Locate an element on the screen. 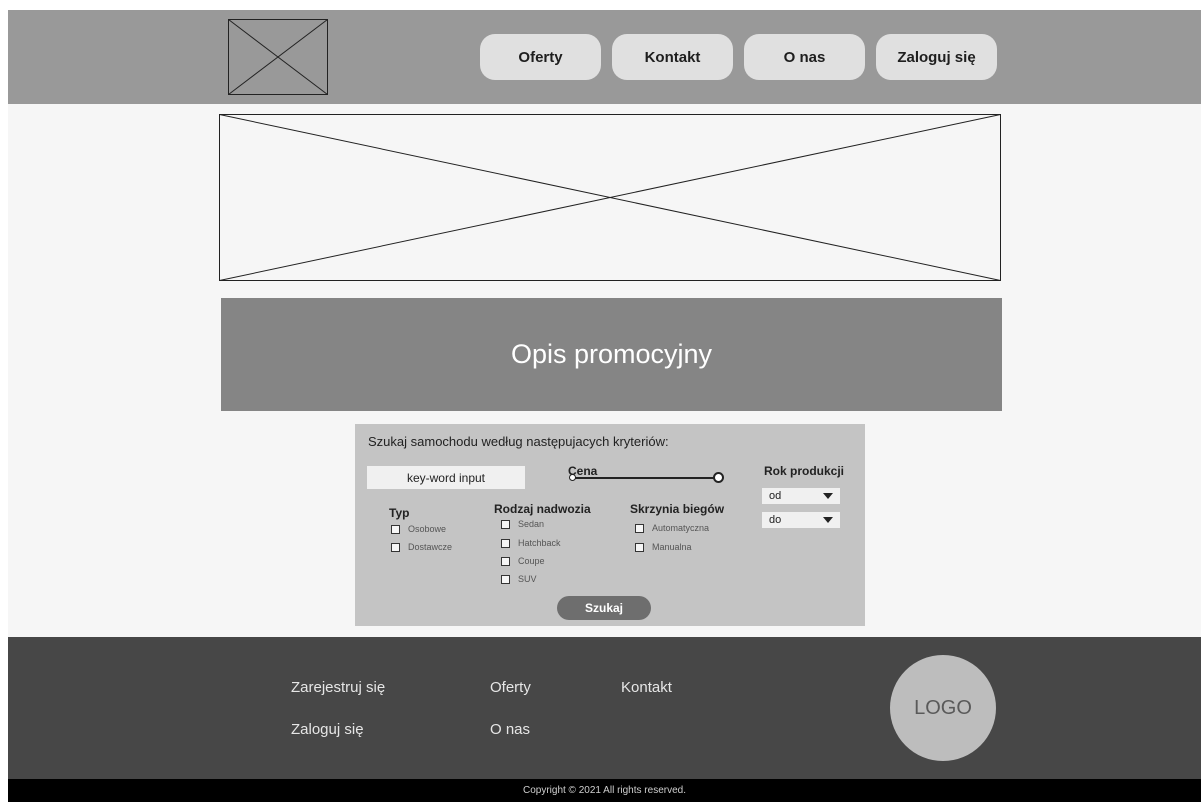 The height and width of the screenshot is (802, 1201). type-option-osobowe: Osobowe is located at coordinates (418, 529).